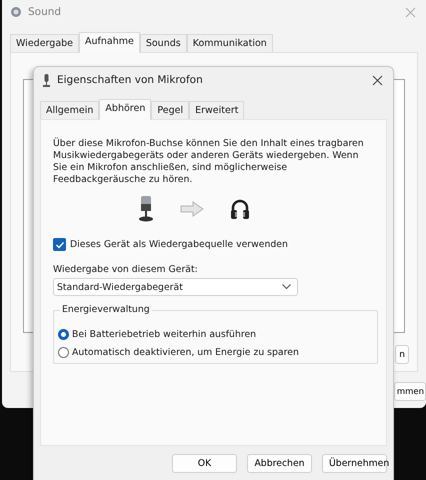  Describe the element at coordinates (175, 287) in the screenshot. I see `dropdown: Standard-Wiedergabegerät` at that location.